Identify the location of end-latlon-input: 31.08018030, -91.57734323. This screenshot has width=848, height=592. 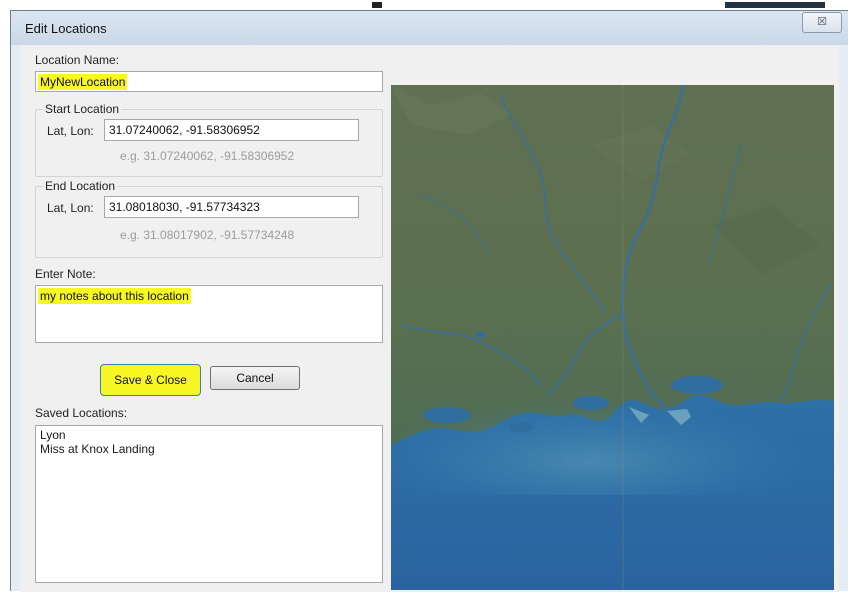
(231, 207).